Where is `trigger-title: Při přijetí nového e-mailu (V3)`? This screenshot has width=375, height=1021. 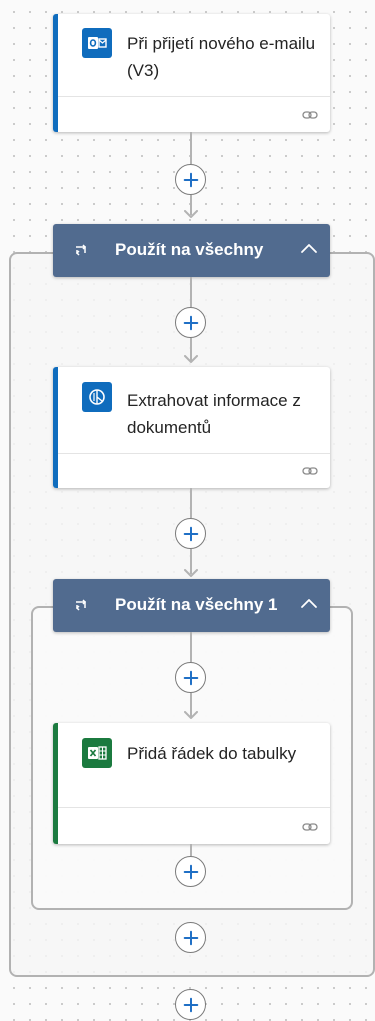 trigger-title: Při přijetí nového e-mailu (V3) is located at coordinates (221, 57).